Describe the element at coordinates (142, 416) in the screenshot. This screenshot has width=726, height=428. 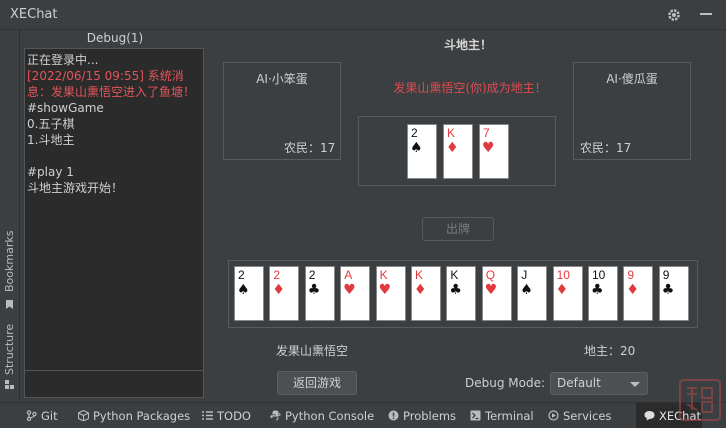
I see `bottom-tab-label: Python Packages` at that location.